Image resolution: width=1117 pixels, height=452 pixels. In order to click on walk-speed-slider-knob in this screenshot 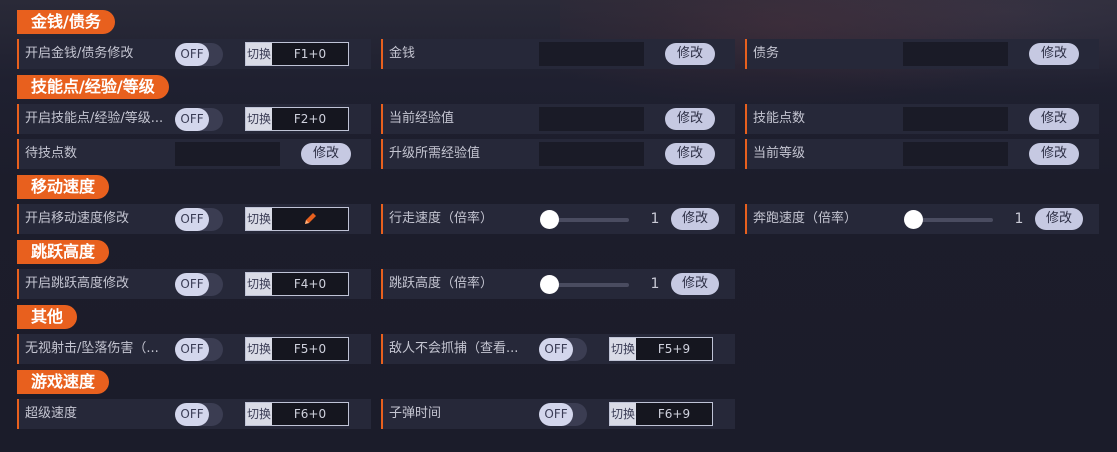, I will do `click(549, 219)`.